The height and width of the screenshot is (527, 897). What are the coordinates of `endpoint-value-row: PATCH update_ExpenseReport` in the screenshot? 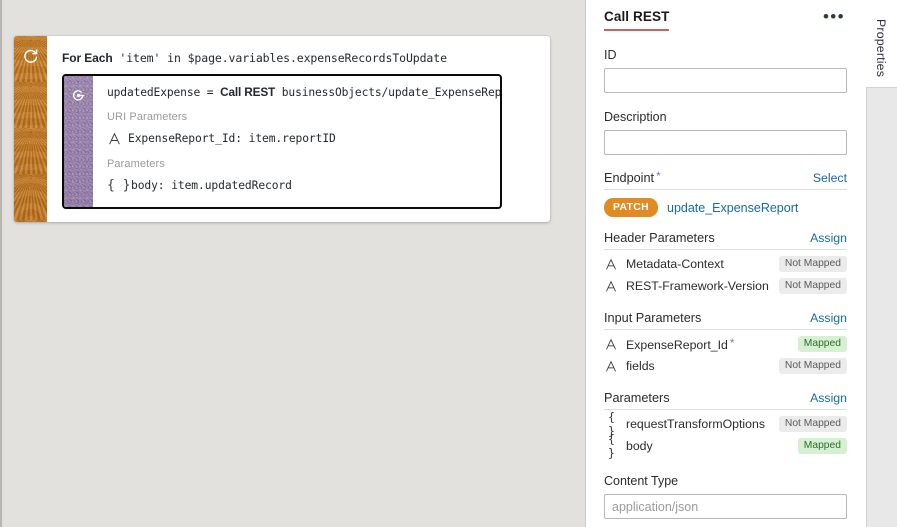 It's located at (725, 207).